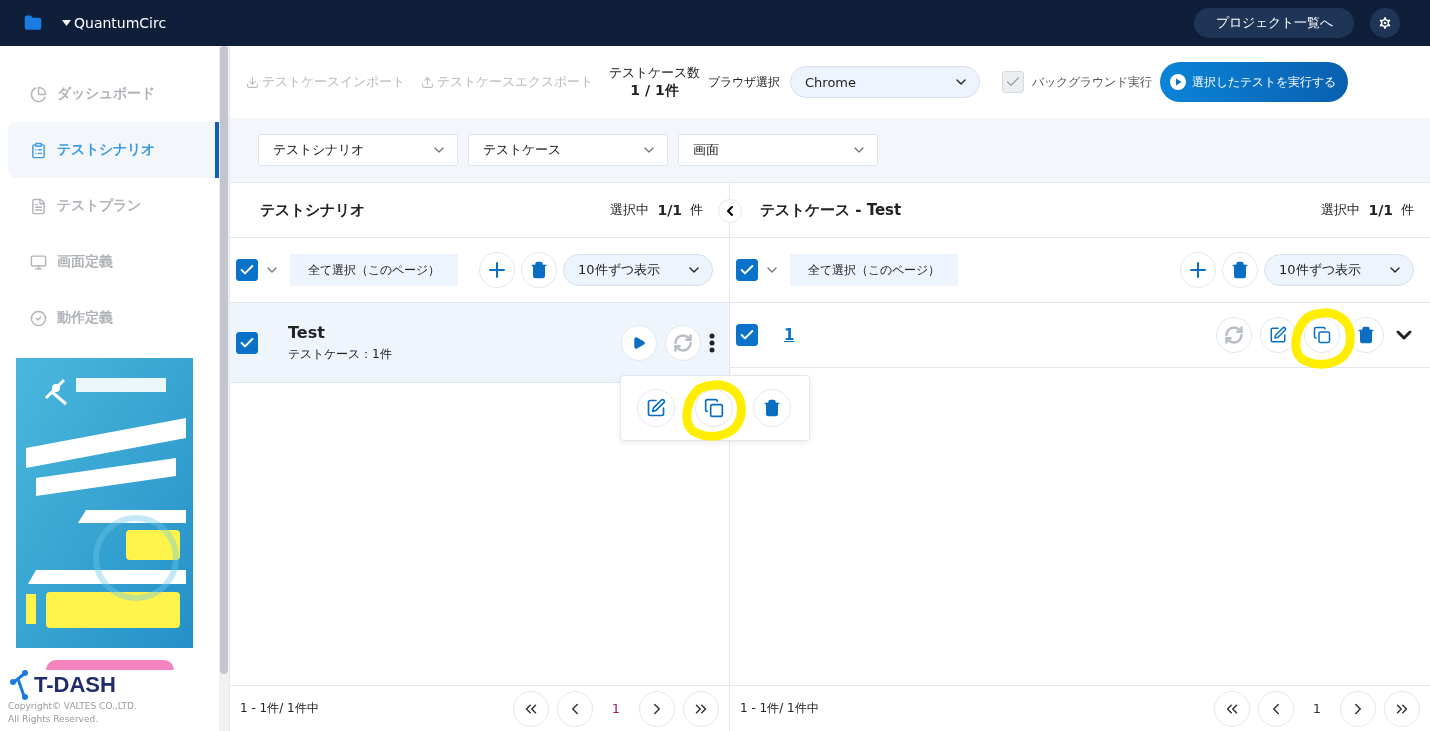  Describe the element at coordinates (1092, 82) in the screenshot. I see `background-label: バックグラウンド実行` at that location.